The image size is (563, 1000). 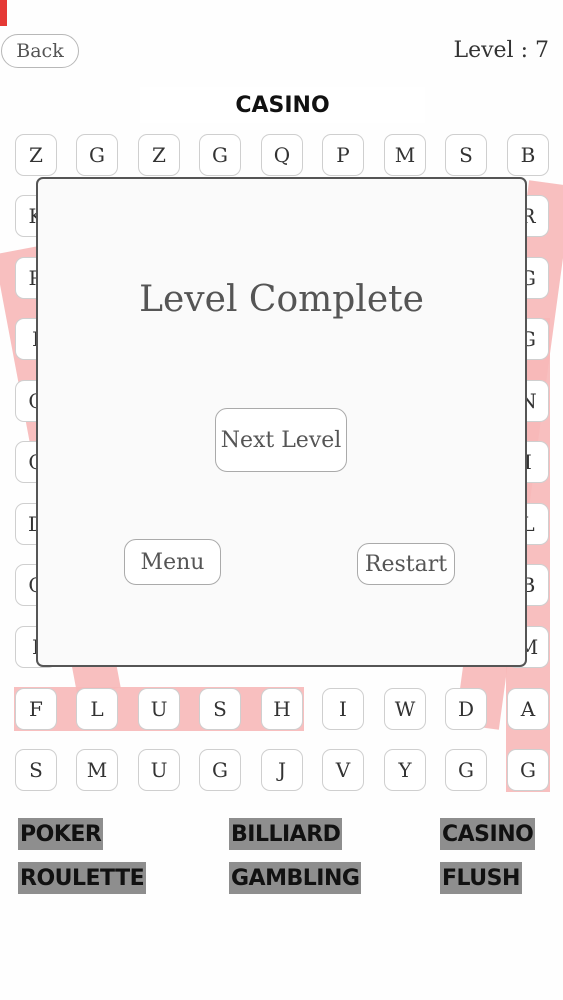 I want to click on grid-cell: I, so click(x=343, y=709).